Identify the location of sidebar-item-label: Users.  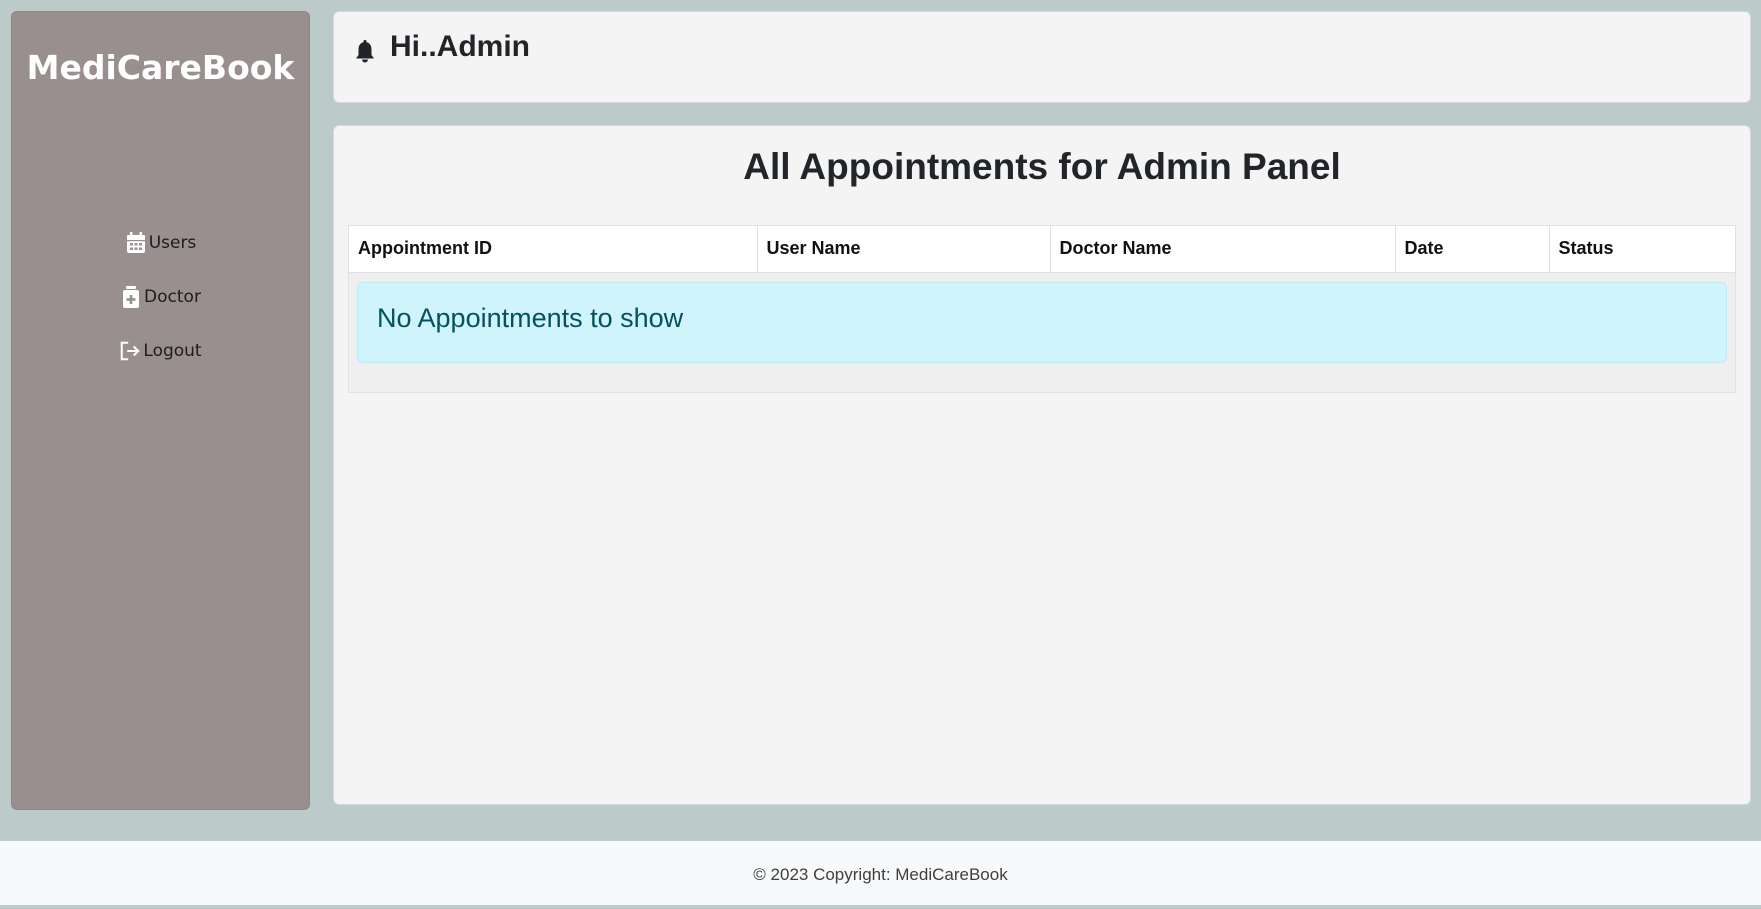
(172, 243).